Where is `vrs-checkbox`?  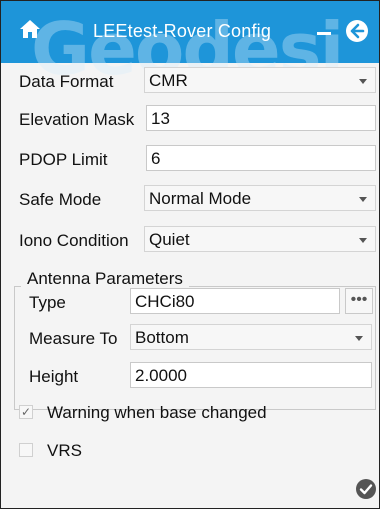 vrs-checkbox is located at coordinates (26, 450).